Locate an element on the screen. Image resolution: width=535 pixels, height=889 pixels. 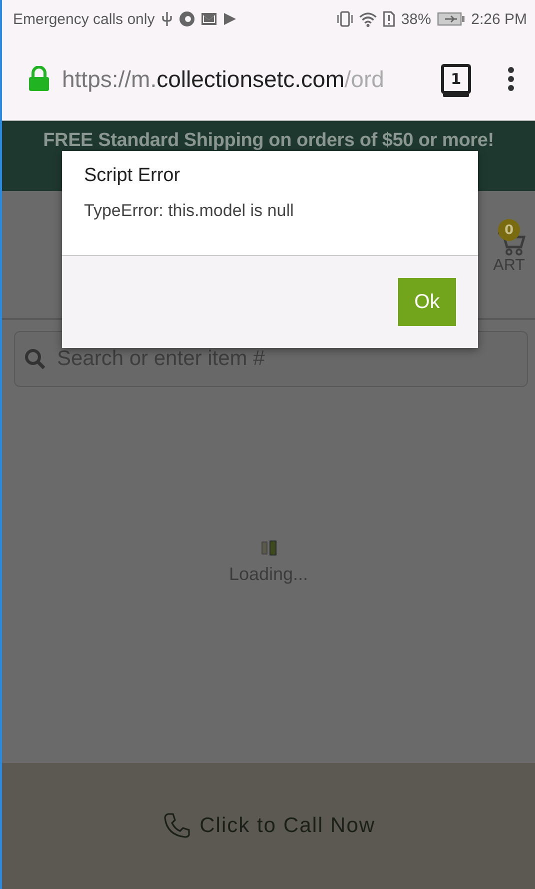
carrier-text: Emergency calls only is located at coordinates (84, 19).